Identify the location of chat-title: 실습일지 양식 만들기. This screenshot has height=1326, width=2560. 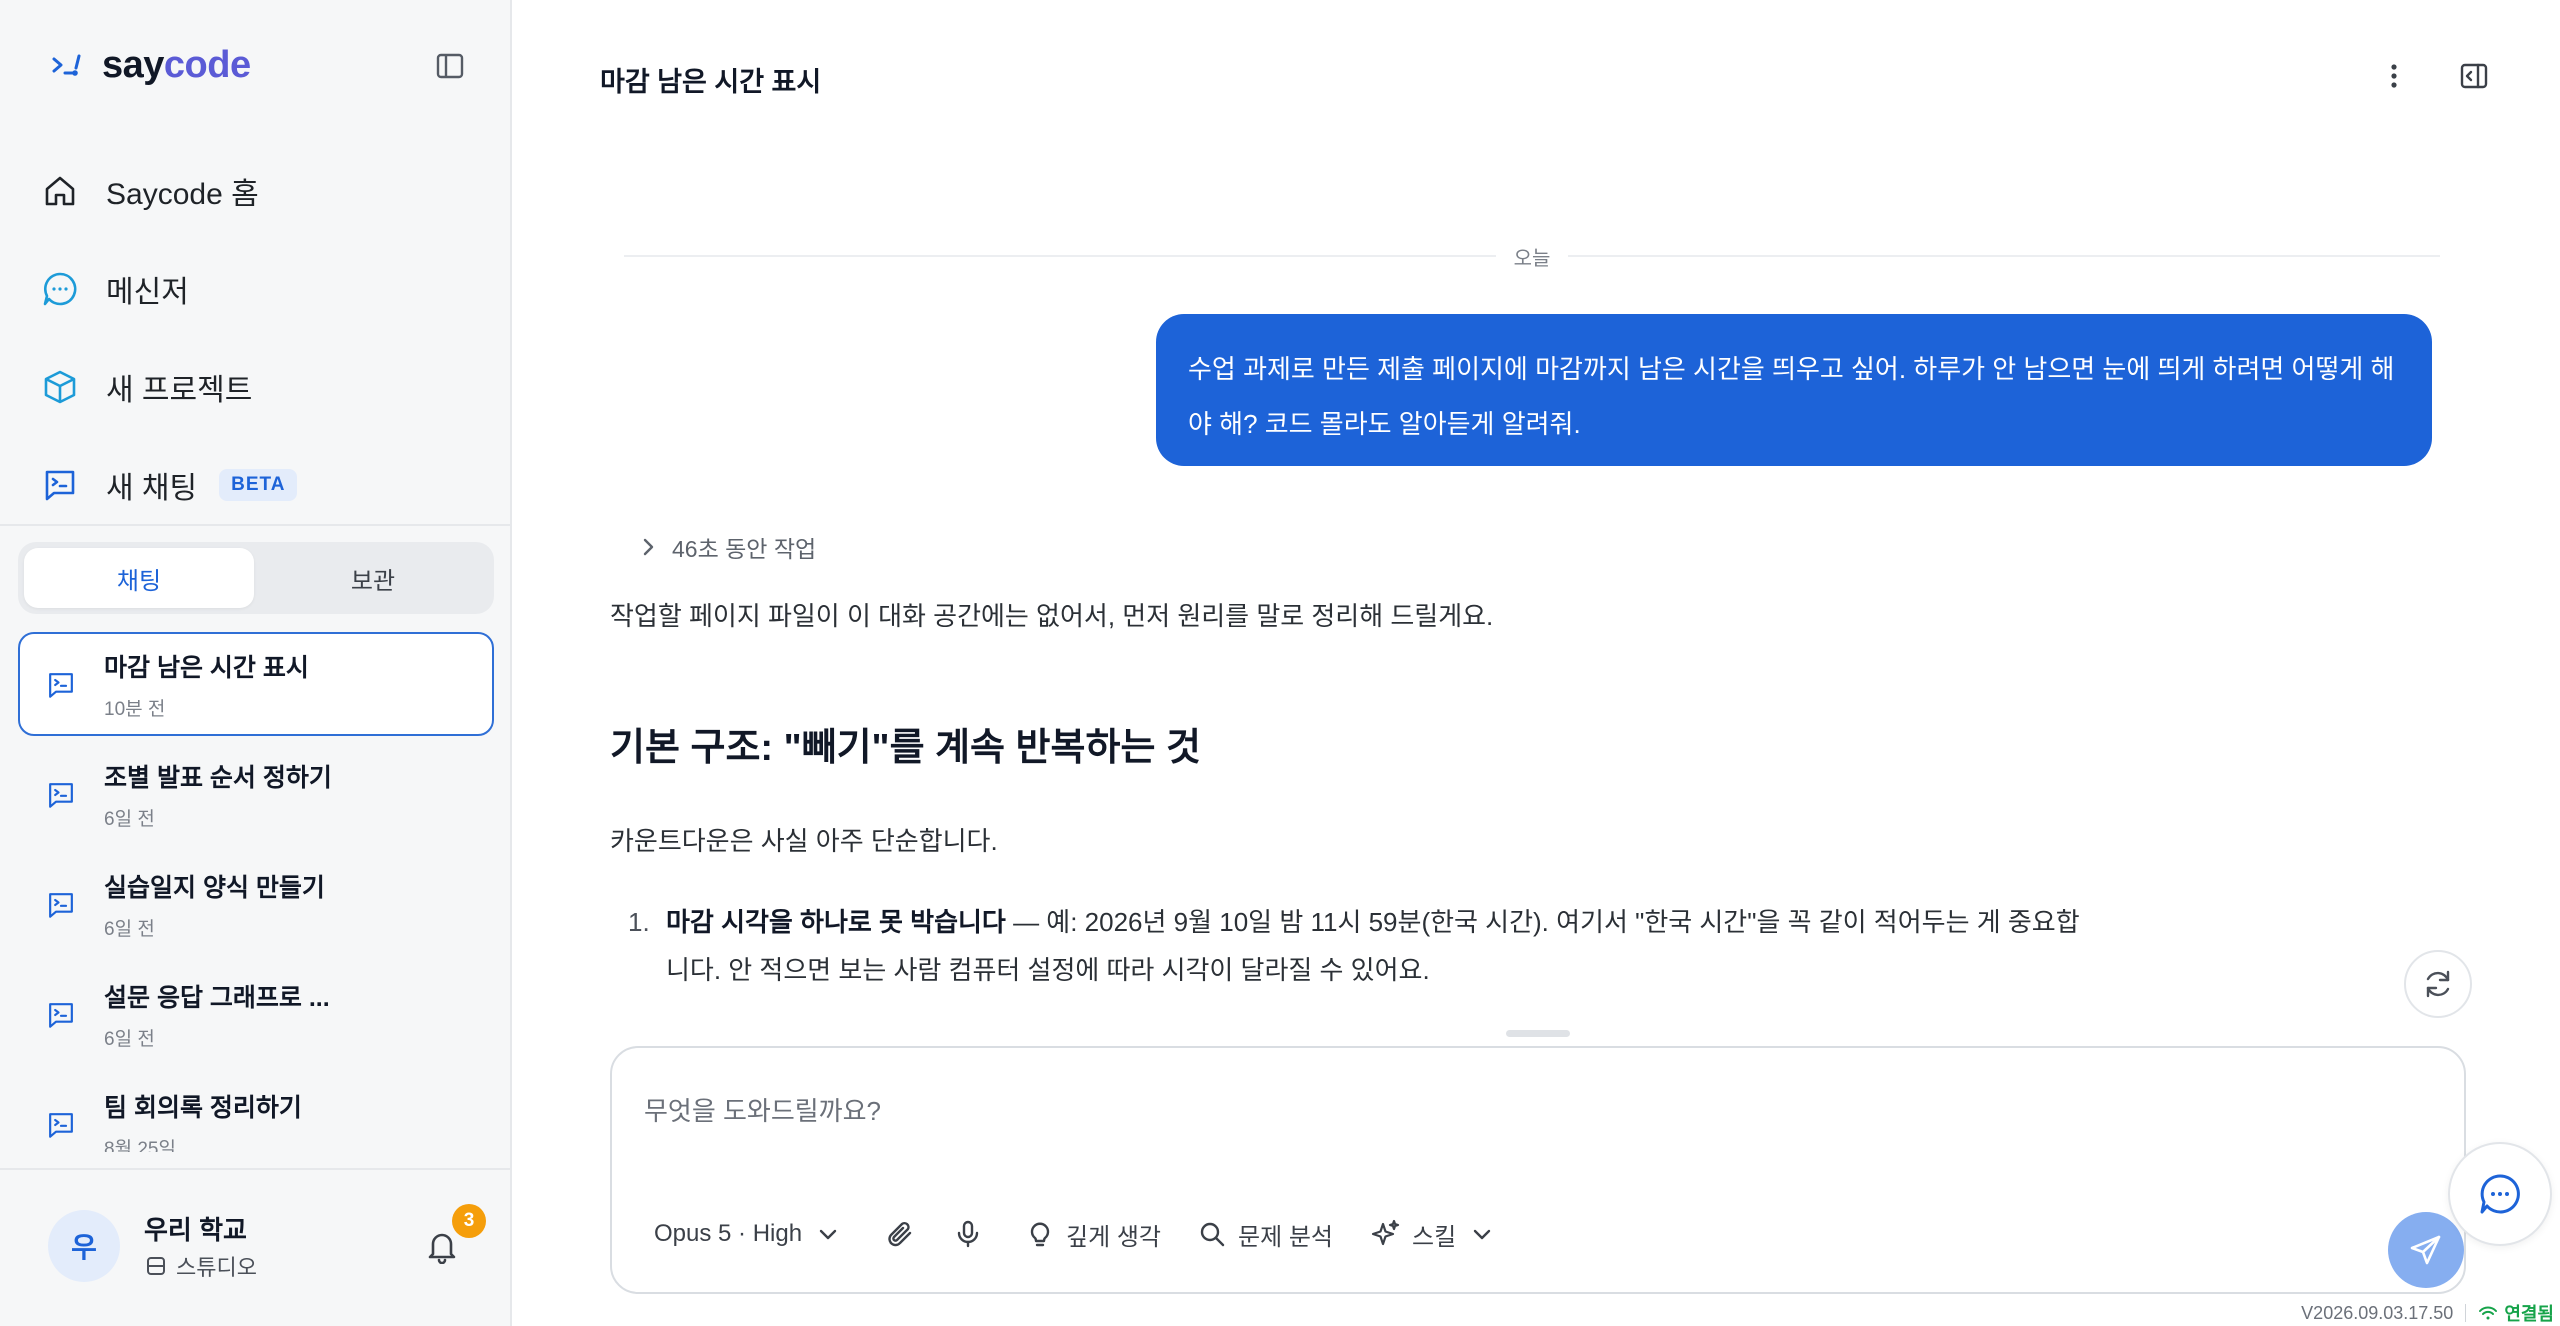
(214, 887).